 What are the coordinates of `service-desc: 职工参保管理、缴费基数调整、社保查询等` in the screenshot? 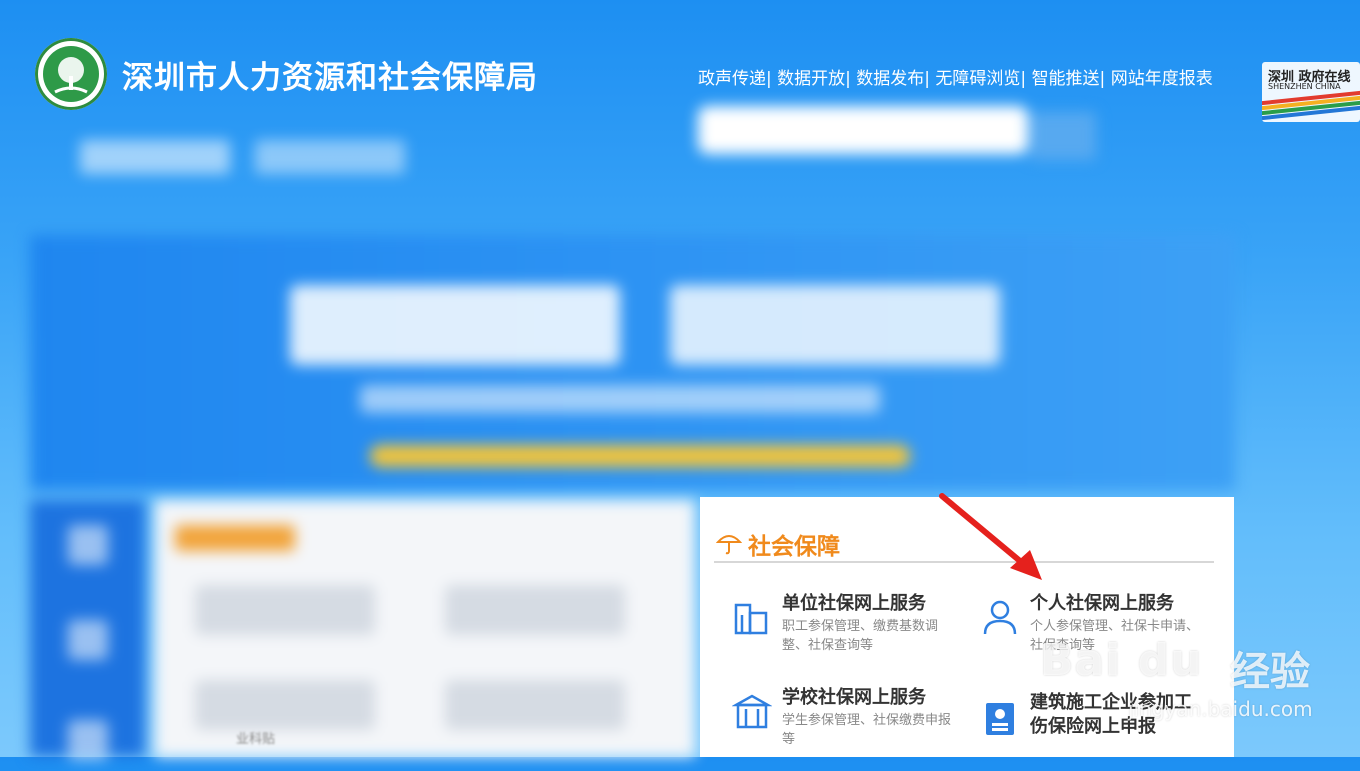 It's located at (860, 636).